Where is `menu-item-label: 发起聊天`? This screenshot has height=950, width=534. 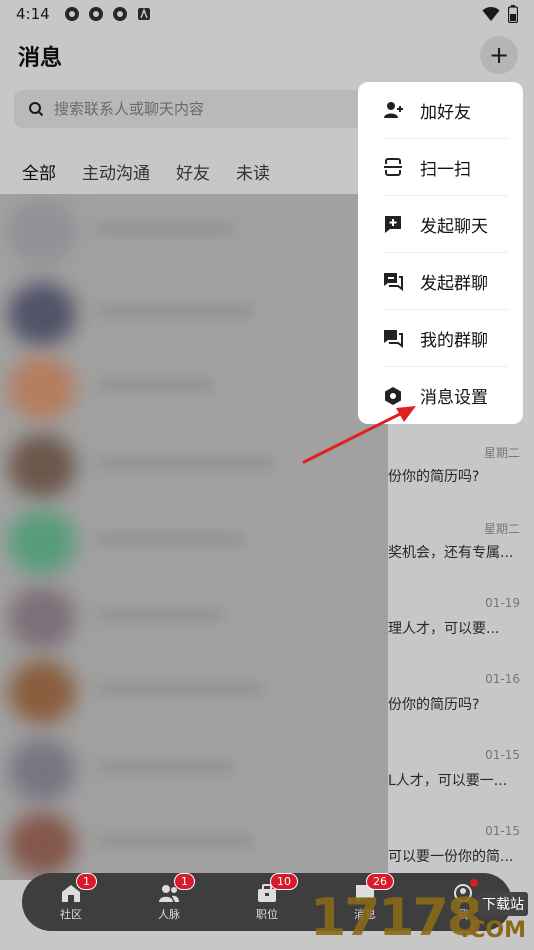
menu-item-label: 发起聊天 is located at coordinates (454, 226).